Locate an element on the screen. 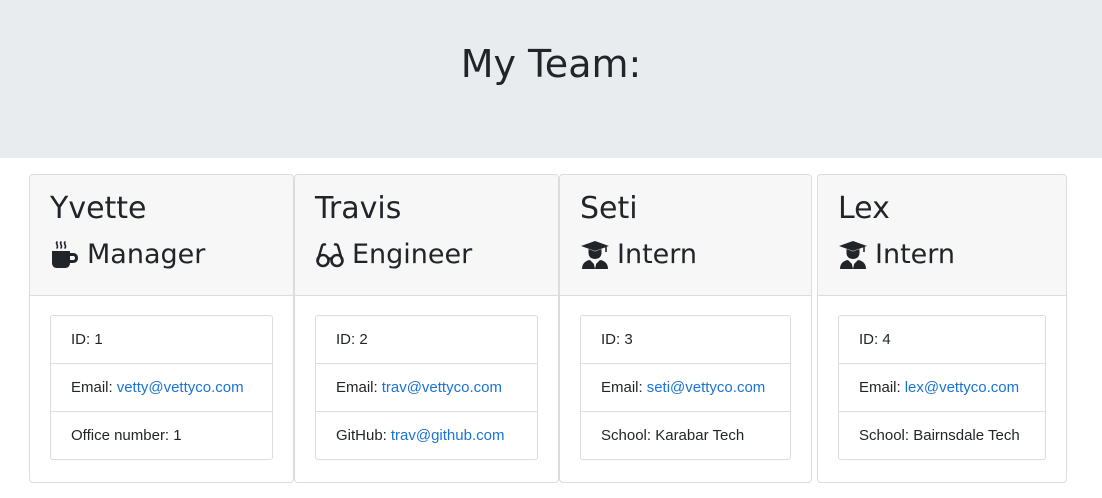 The height and width of the screenshot is (498, 1102). email-link: seti@vettyco.com is located at coordinates (706, 387).